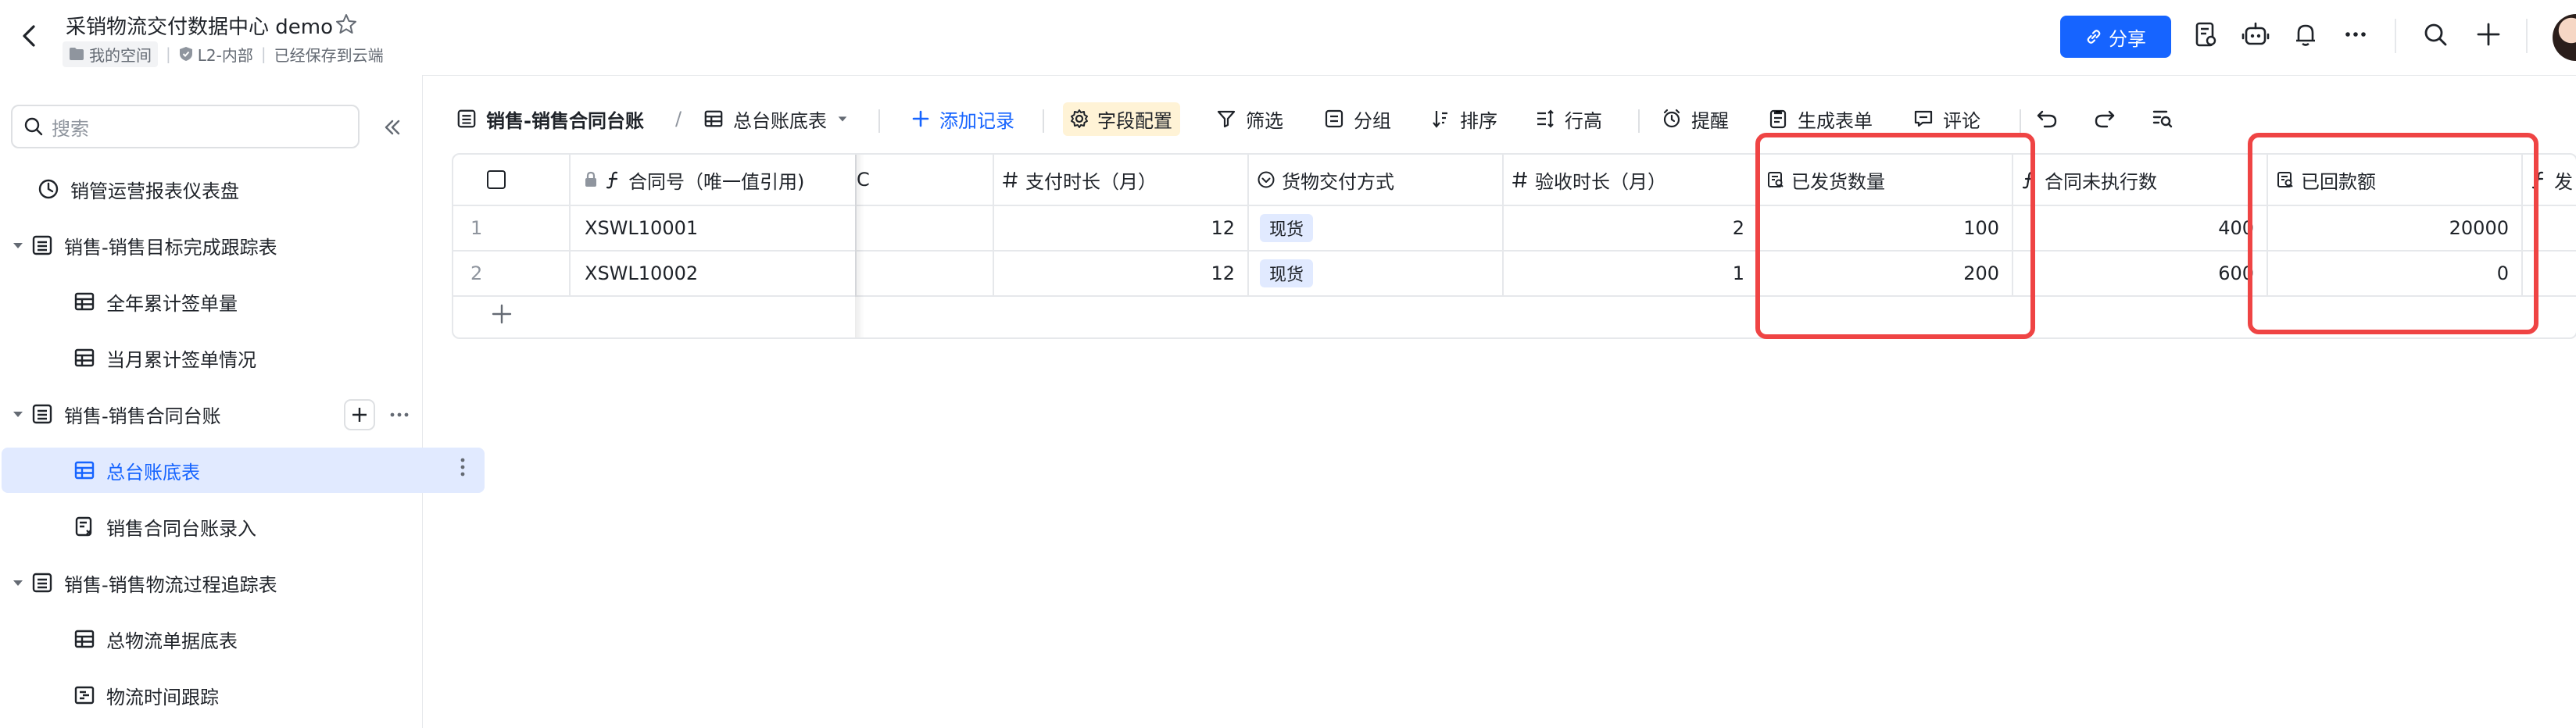 The width and height of the screenshot is (2576, 728). Describe the element at coordinates (2127, 39) in the screenshot. I see `share-button-label: 分享` at that location.